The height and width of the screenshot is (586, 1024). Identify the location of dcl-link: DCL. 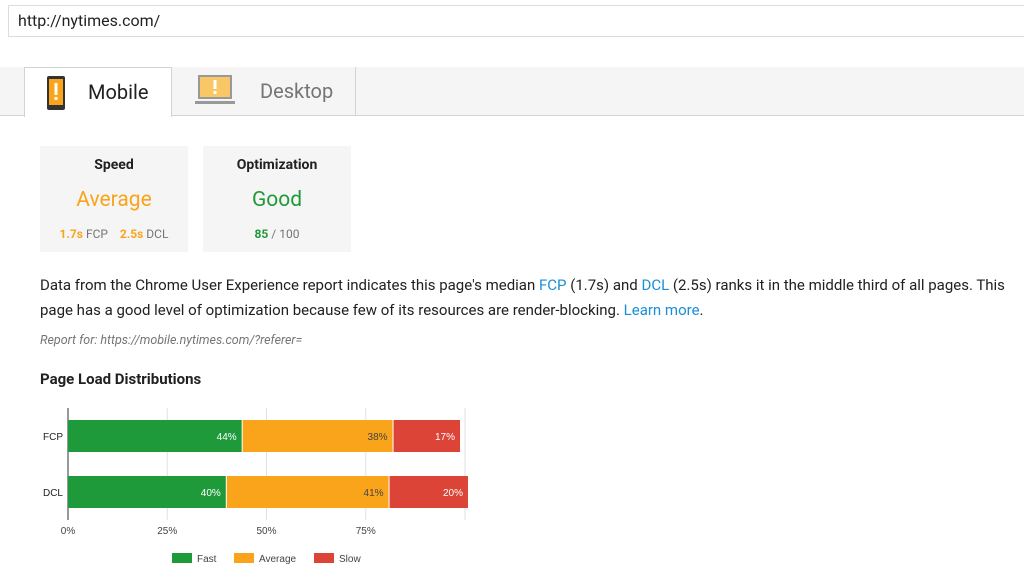
(655, 285).